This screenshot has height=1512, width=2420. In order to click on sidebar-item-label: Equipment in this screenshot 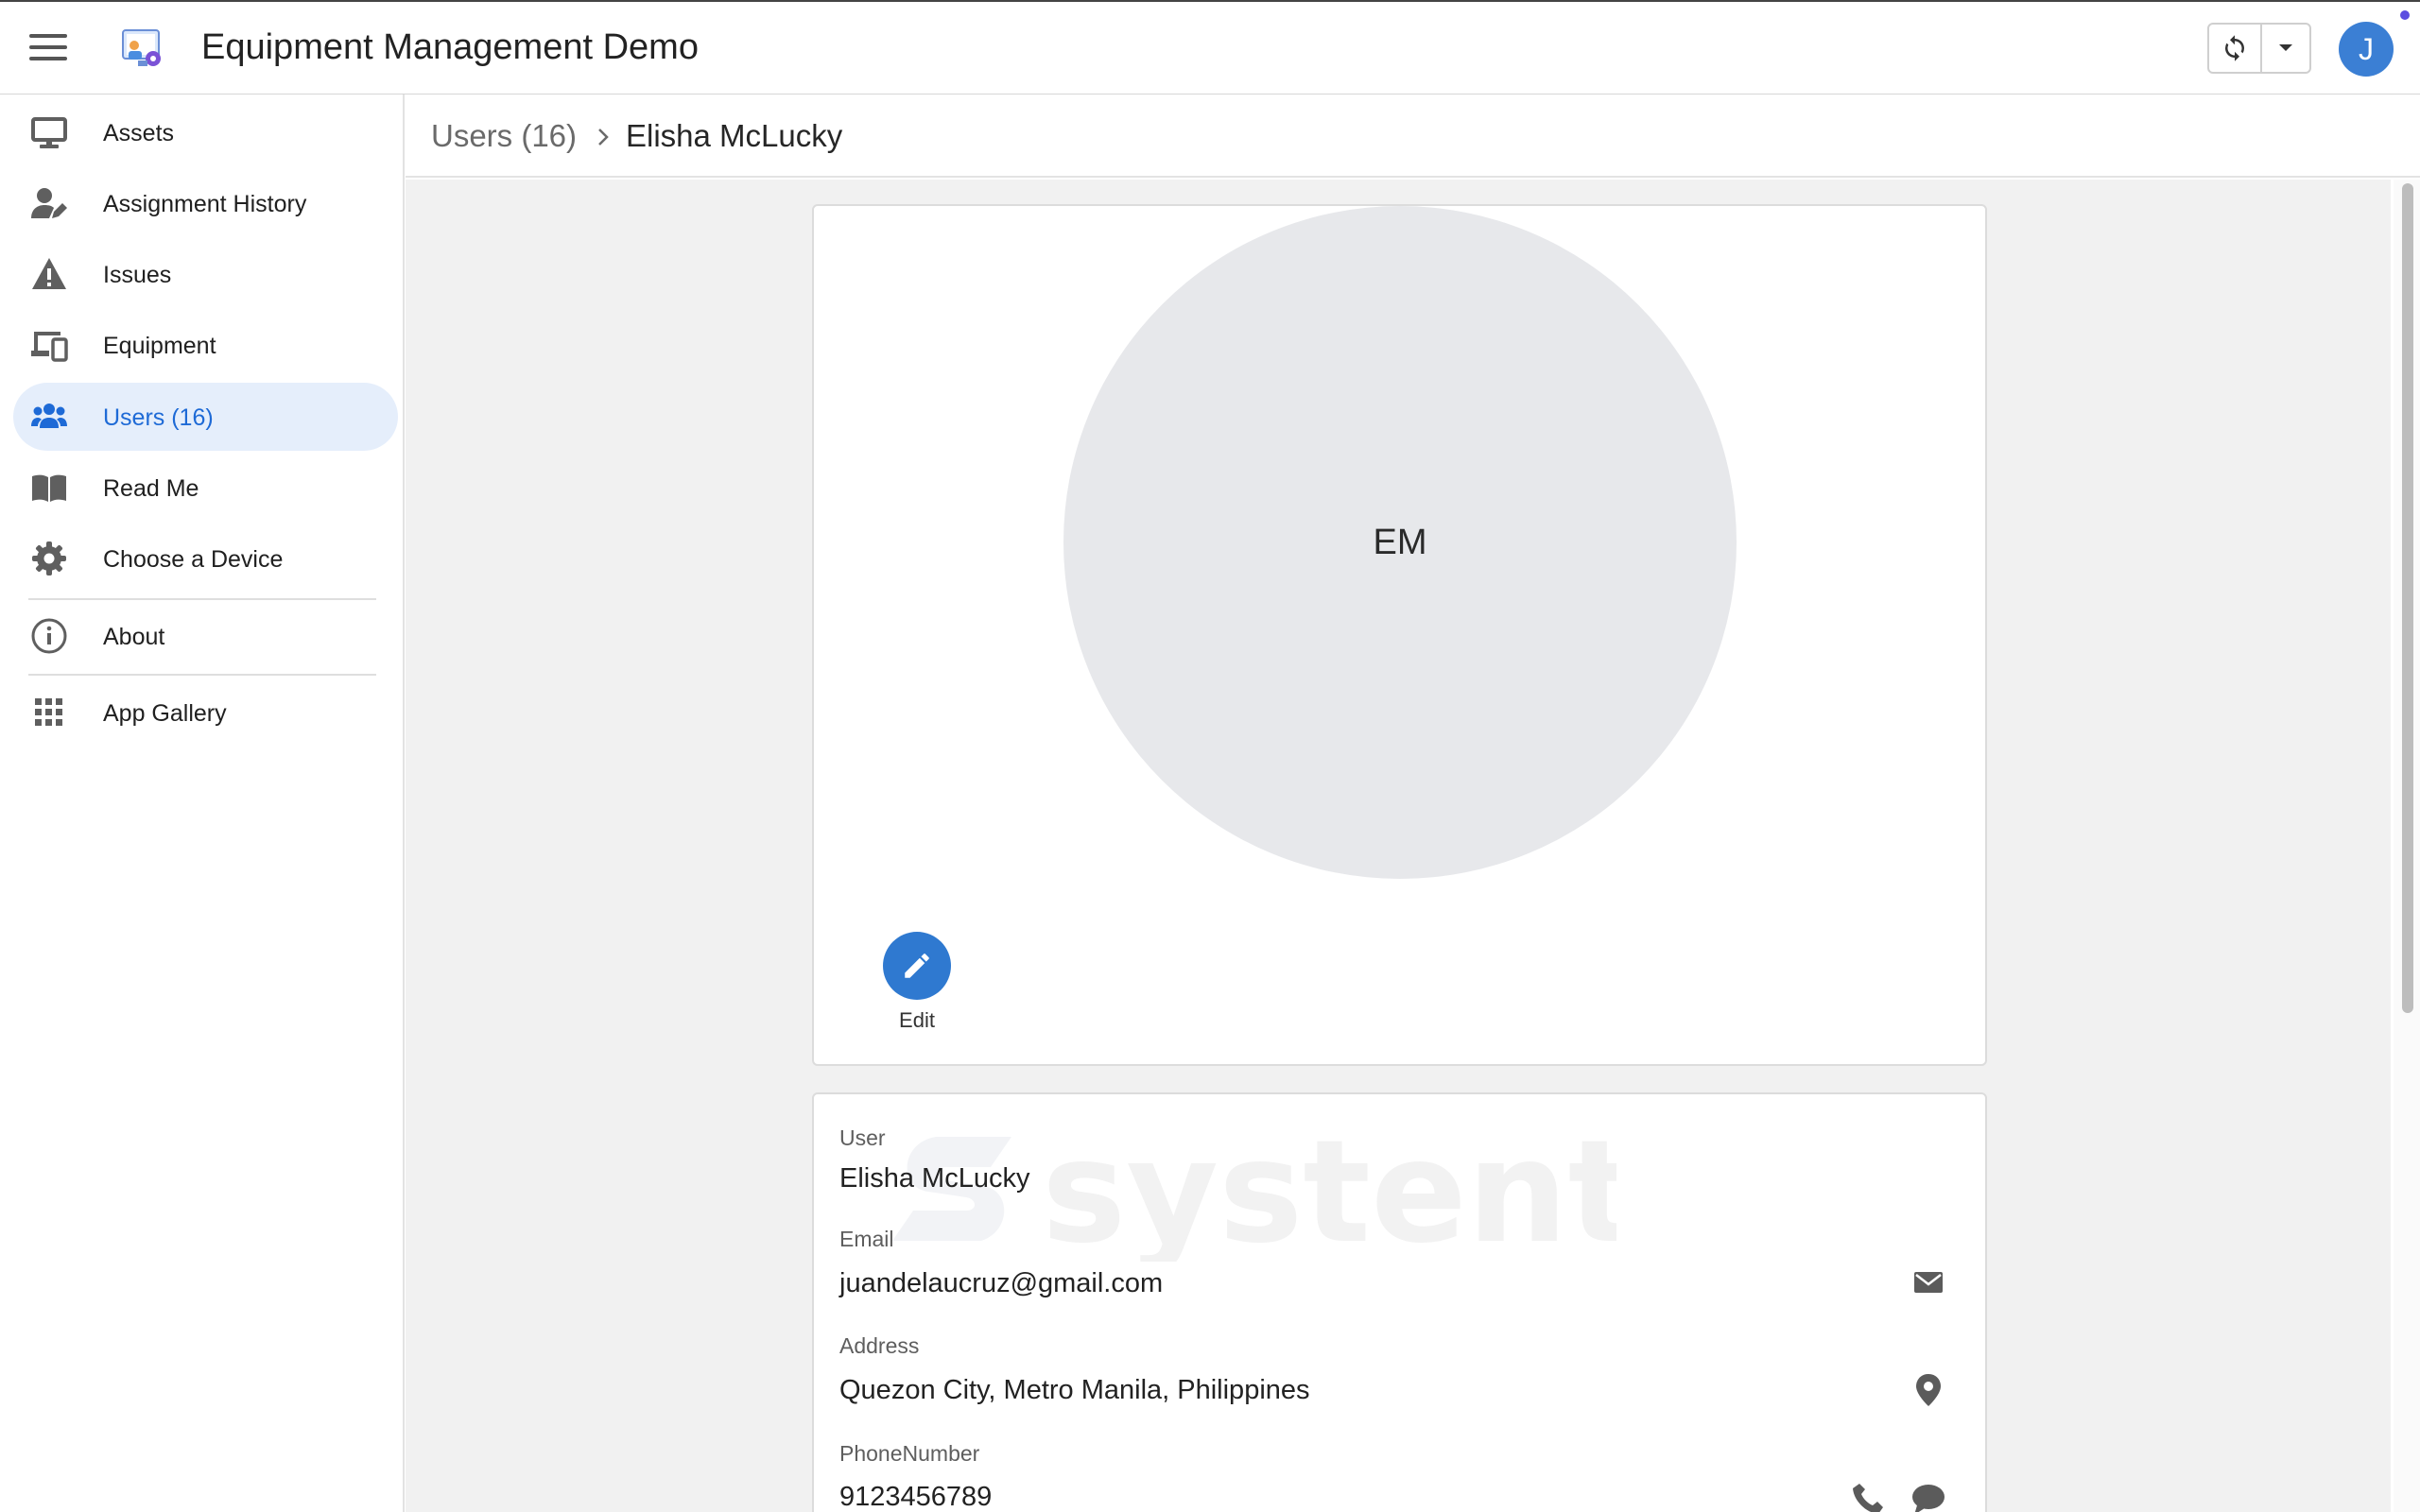, I will do `click(159, 346)`.